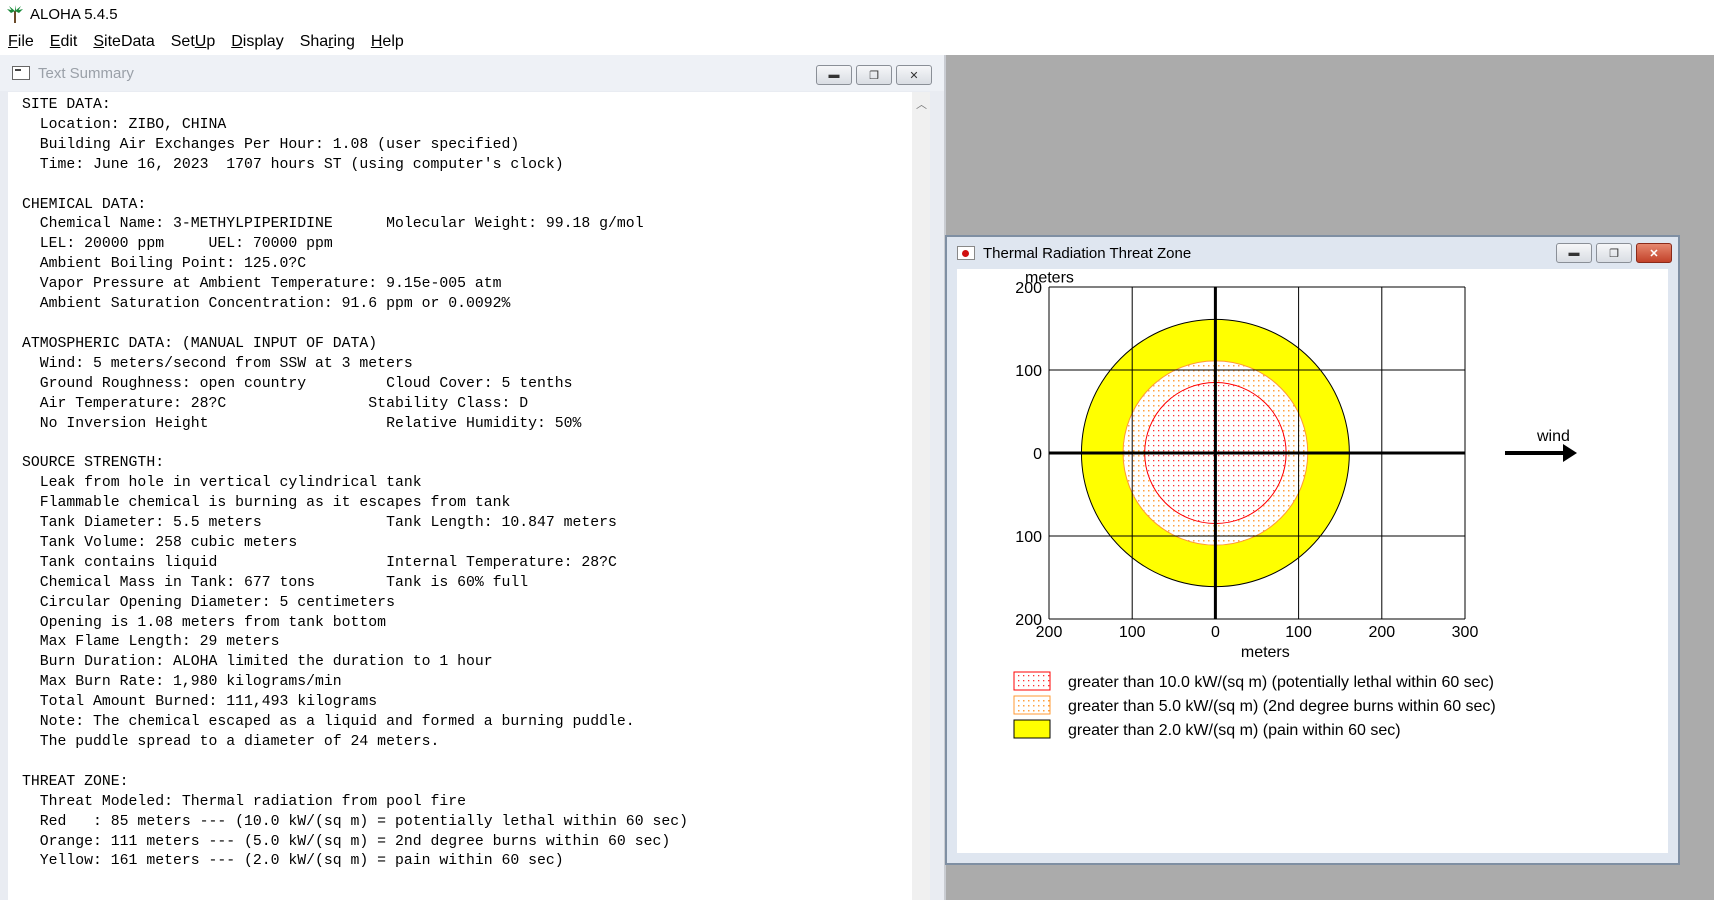 The image size is (1714, 900). Describe the element at coordinates (857, 41) in the screenshot. I see `menu-bar: File Edit SiteData SetUp Display Sharing Help` at that location.